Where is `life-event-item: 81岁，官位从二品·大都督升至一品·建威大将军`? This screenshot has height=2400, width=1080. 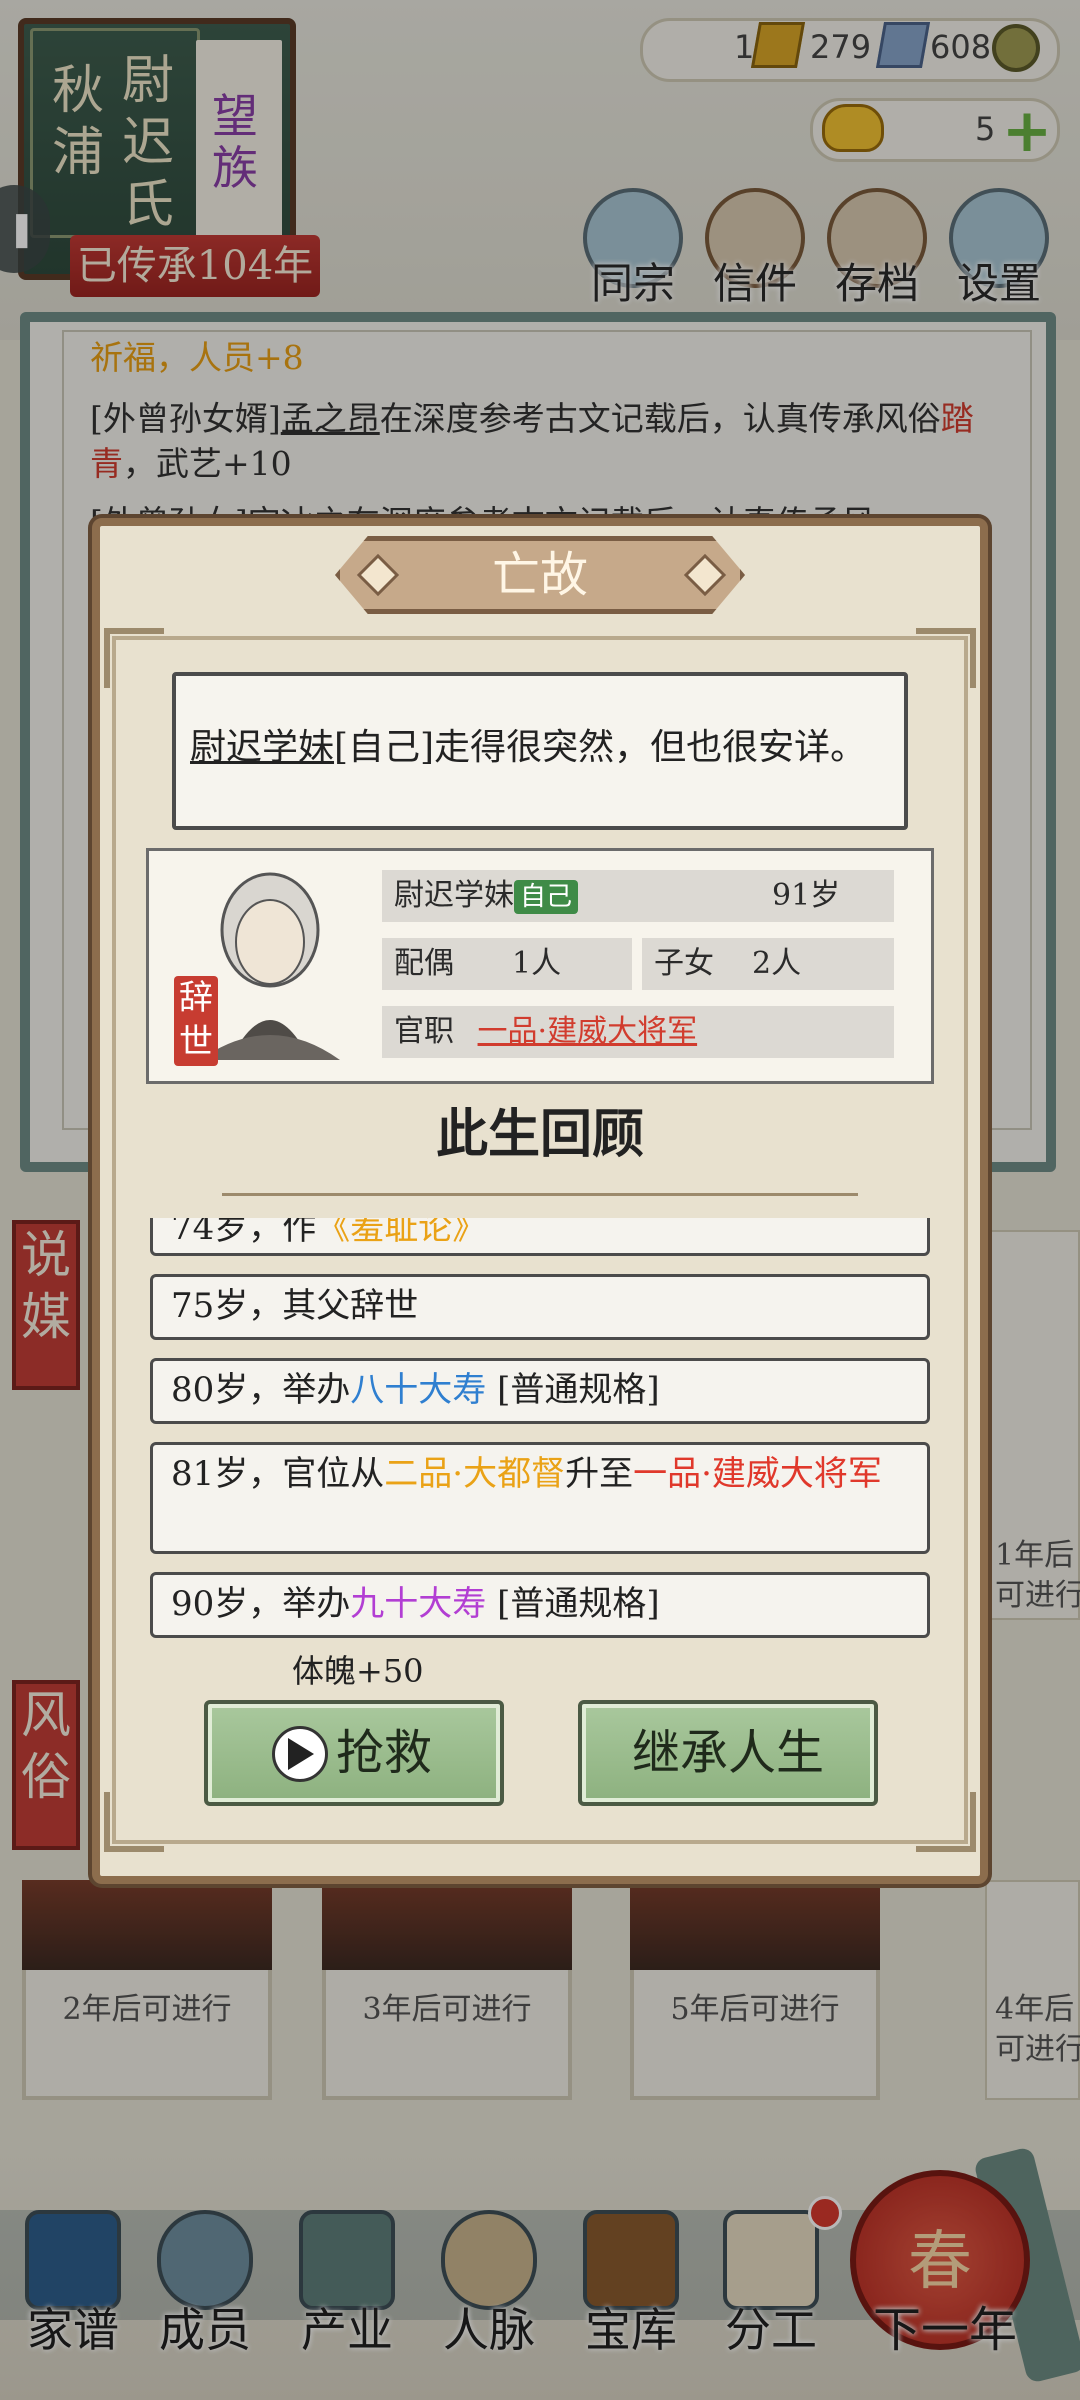
life-event-item: 81岁，官位从二品·大都督升至一品·建威大将军 is located at coordinates (540, 1498).